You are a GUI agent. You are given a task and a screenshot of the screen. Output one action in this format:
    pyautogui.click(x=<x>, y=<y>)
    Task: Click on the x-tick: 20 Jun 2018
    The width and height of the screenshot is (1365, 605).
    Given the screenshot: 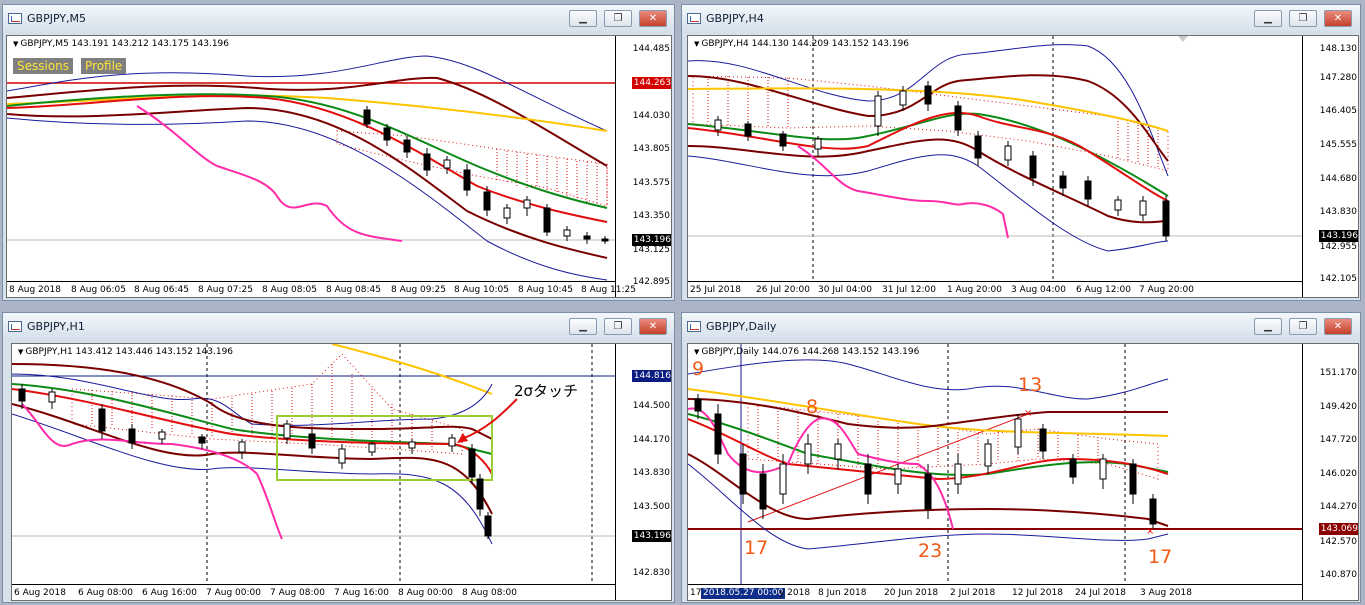 What is the action you would take?
    pyautogui.click(x=911, y=593)
    